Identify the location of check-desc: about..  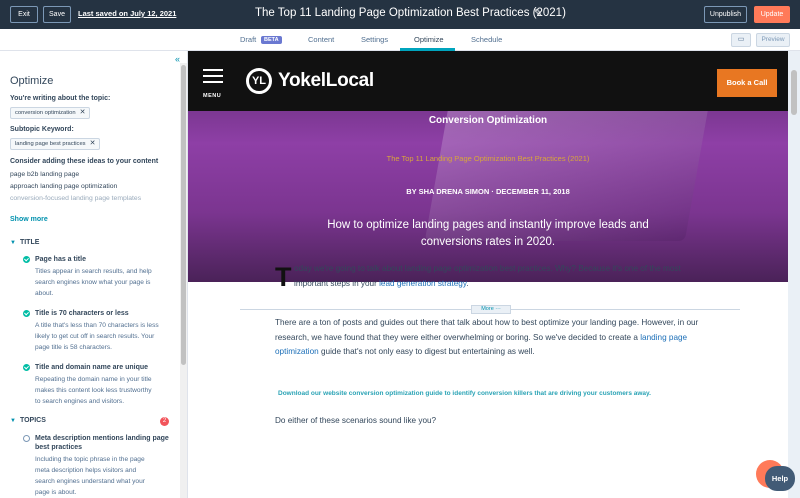
(44, 293).